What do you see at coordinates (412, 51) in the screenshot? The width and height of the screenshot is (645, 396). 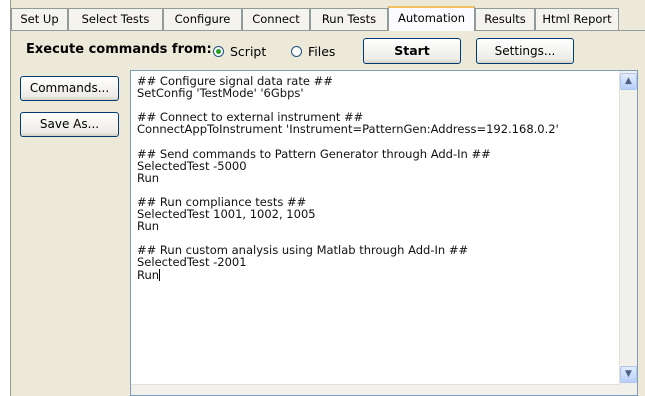 I see `start-button: Start` at bounding box center [412, 51].